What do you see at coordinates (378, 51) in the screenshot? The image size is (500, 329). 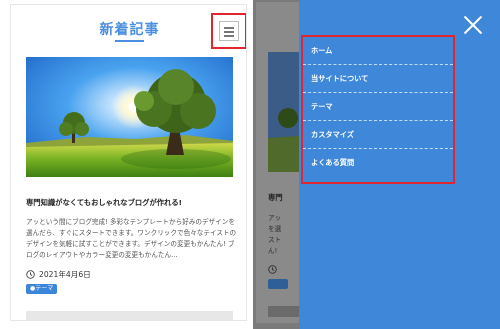 I see `menu-item-home: ホーム` at bounding box center [378, 51].